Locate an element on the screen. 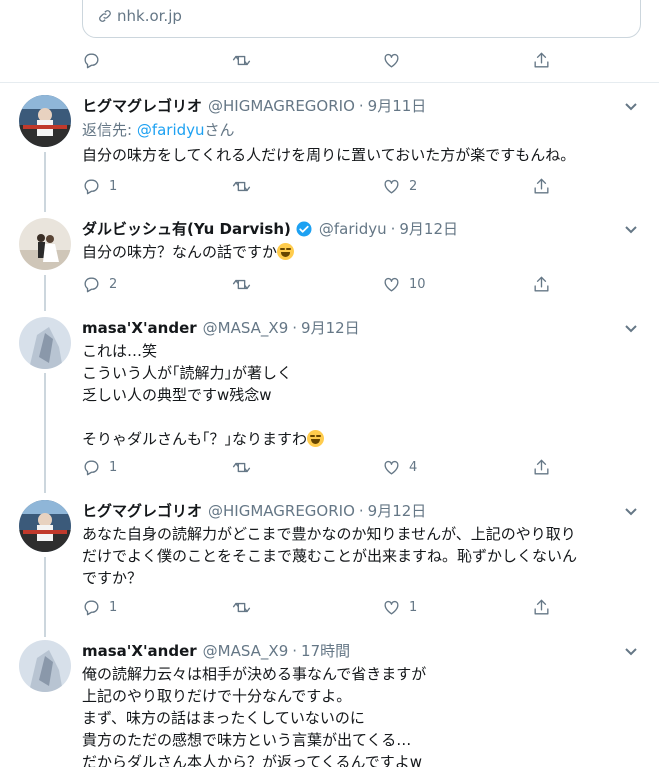 This screenshot has height=767, width=670. link-preview-card: nhk.or.jp is located at coordinates (361, 19).